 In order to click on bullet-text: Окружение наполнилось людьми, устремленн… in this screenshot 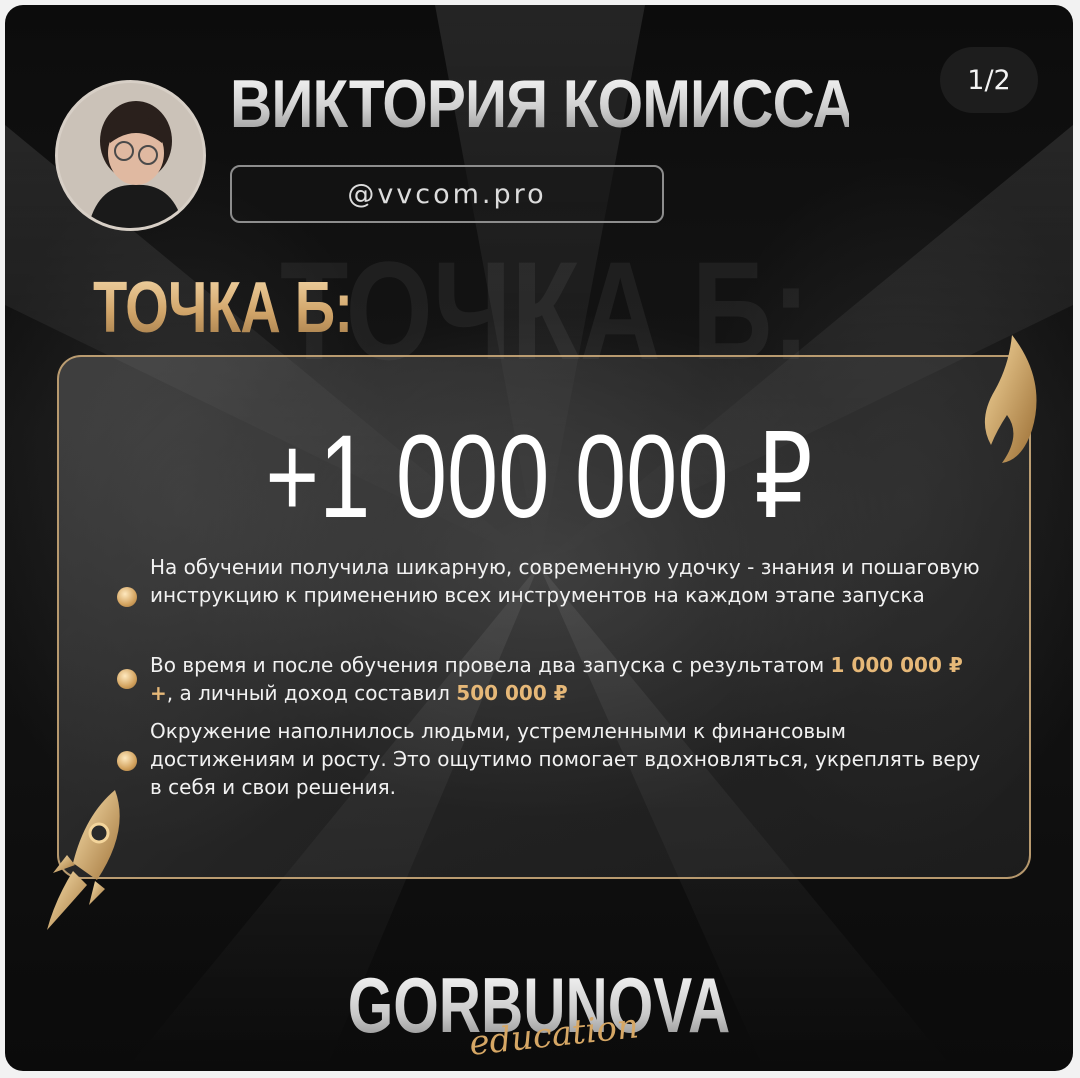, I will do `click(565, 759)`.